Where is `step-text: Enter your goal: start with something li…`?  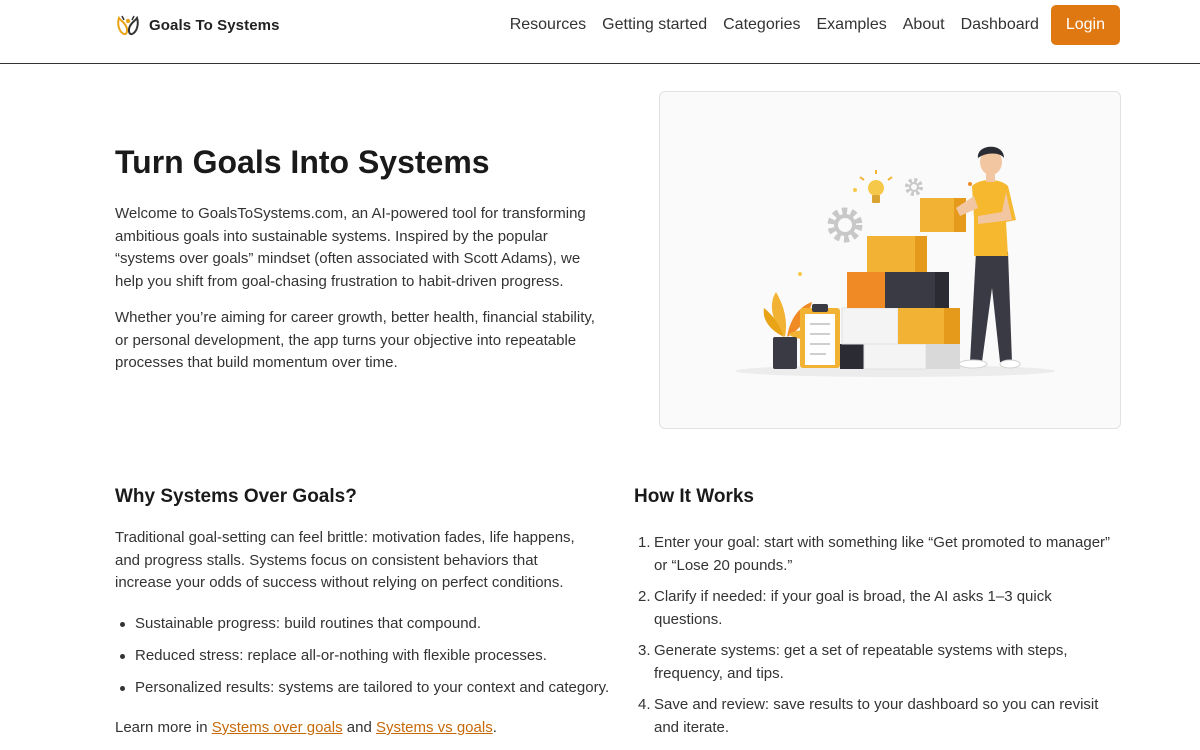 step-text: Enter your goal: start with something li… is located at coordinates (882, 554).